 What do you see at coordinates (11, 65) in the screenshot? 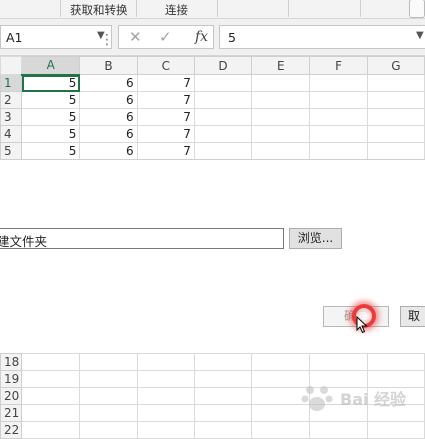
I see `select-all-corner` at bounding box center [11, 65].